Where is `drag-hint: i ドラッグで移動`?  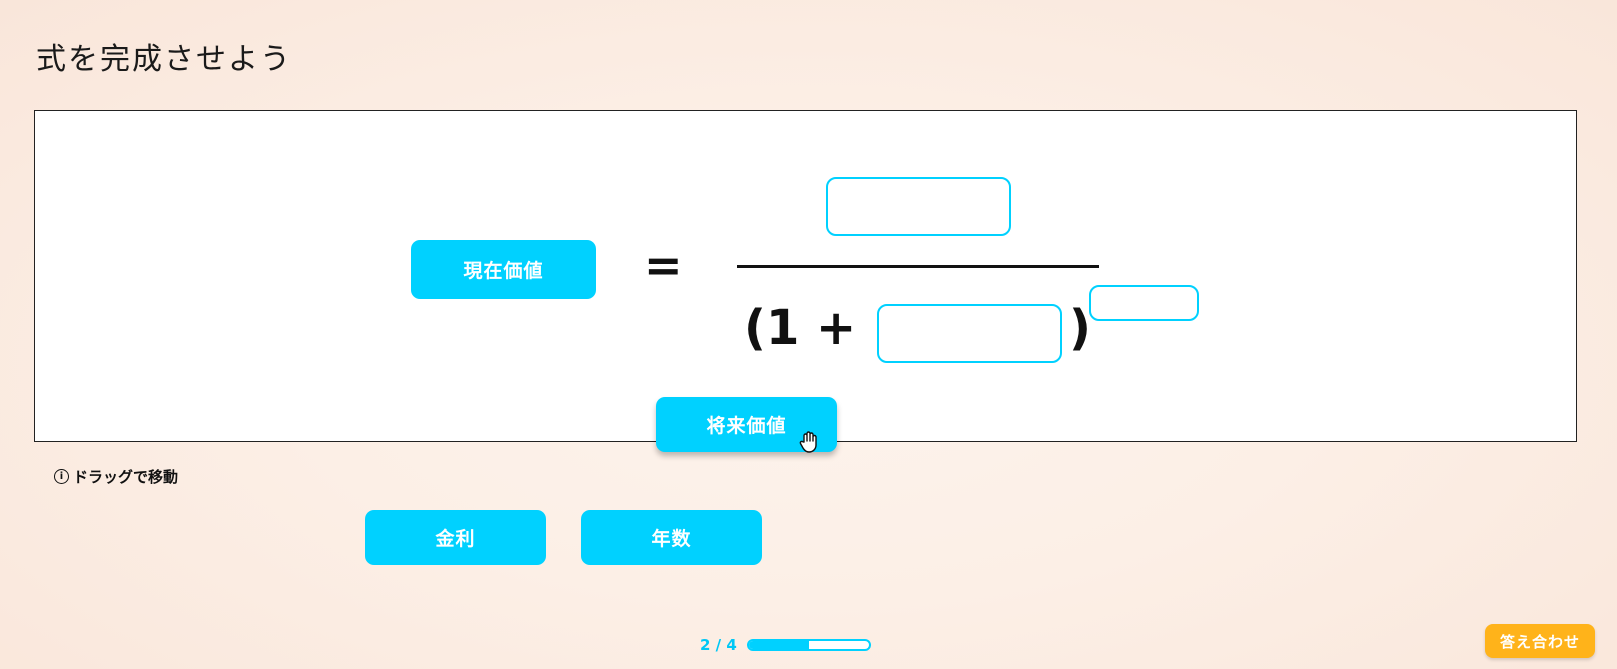
drag-hint: i ドラッグで移動 is located at coordinates (116, 476).